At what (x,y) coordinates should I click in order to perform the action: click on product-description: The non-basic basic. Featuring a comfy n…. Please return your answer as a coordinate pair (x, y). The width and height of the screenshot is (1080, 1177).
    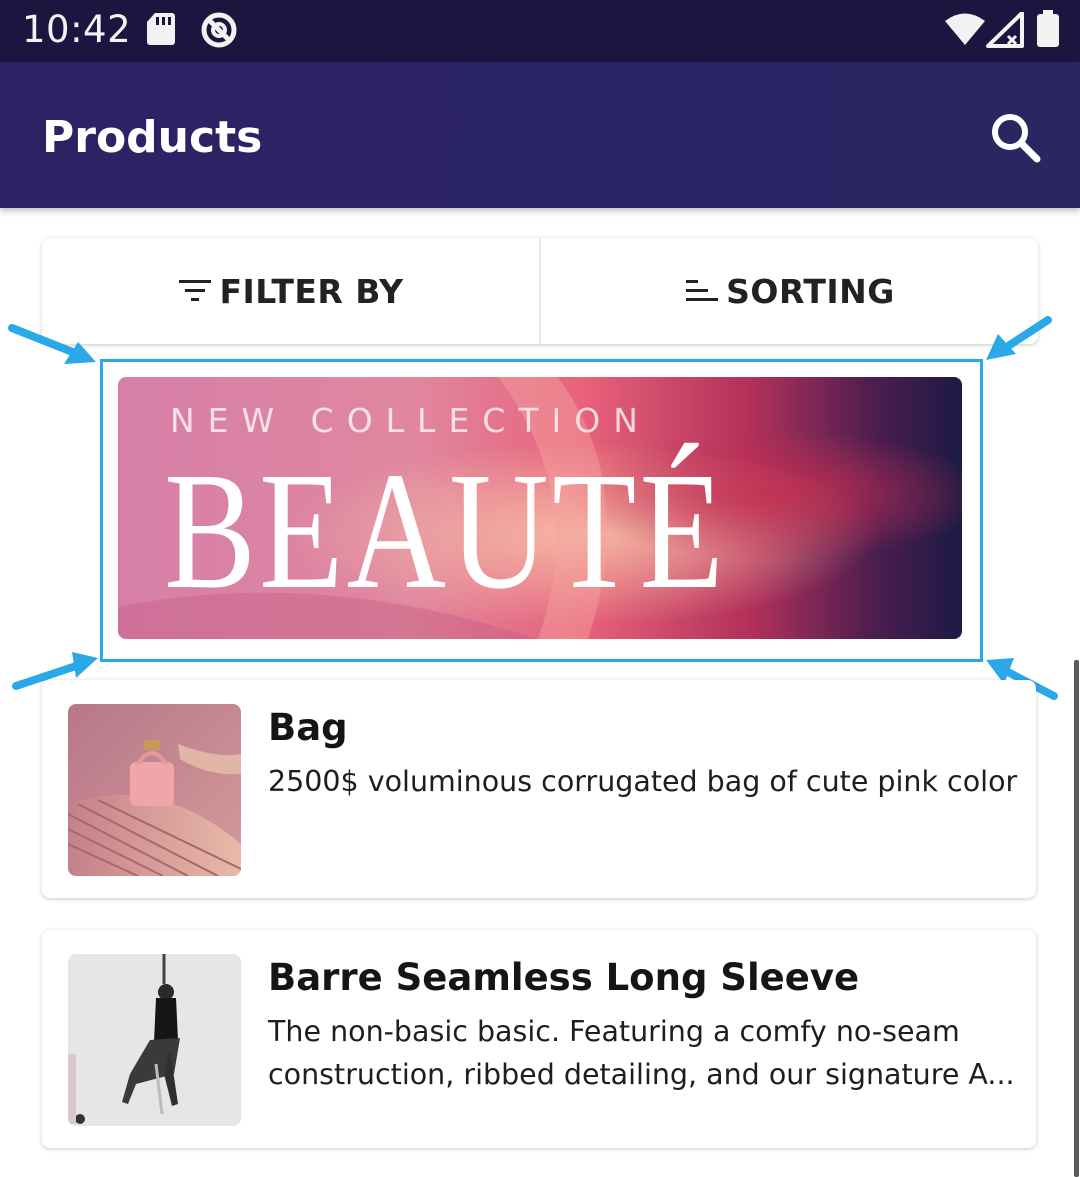
    Looking at the image, I should click on (641, 1053).